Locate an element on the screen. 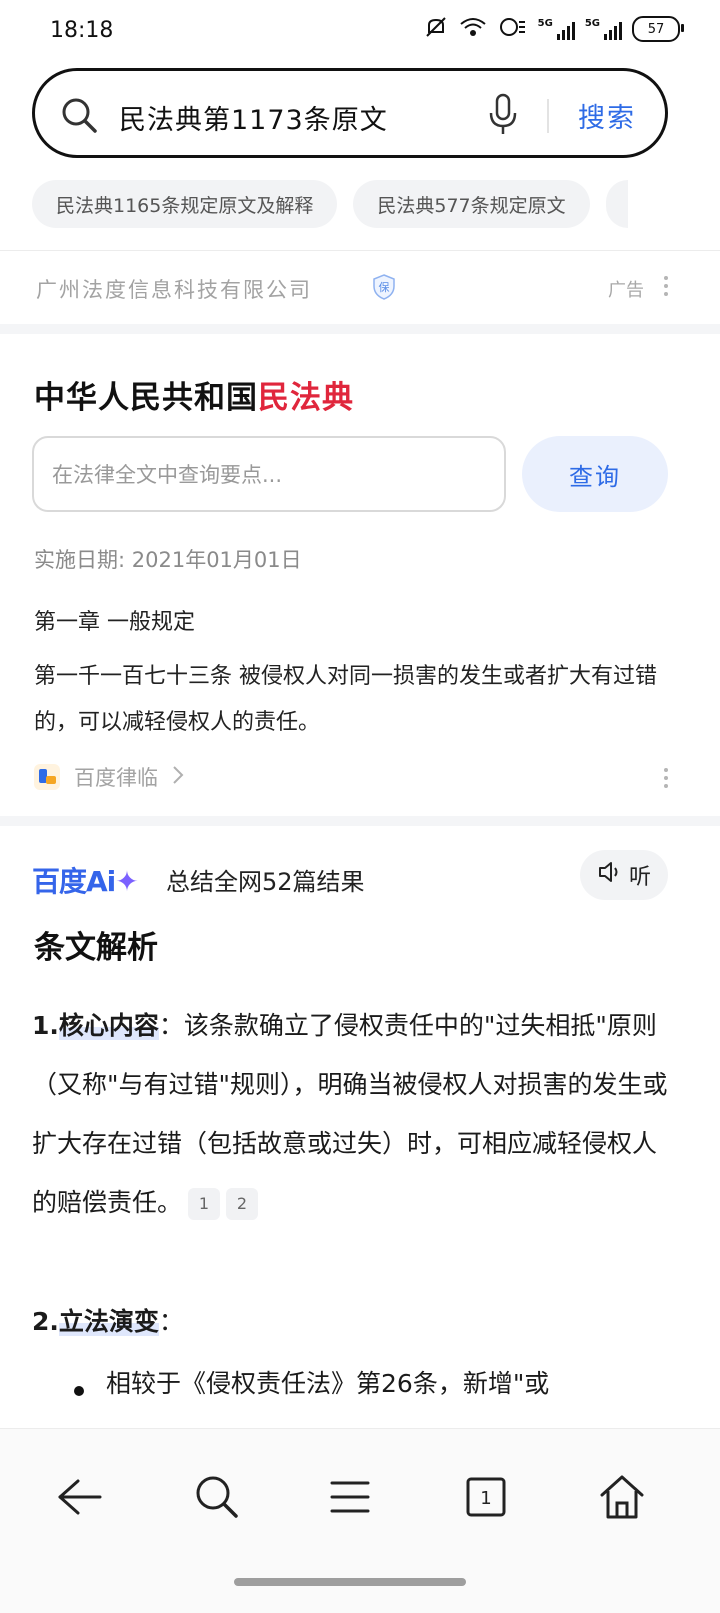 The image size is (720, 1613). battery-icon: 57 is located at coordinates (658, 29).